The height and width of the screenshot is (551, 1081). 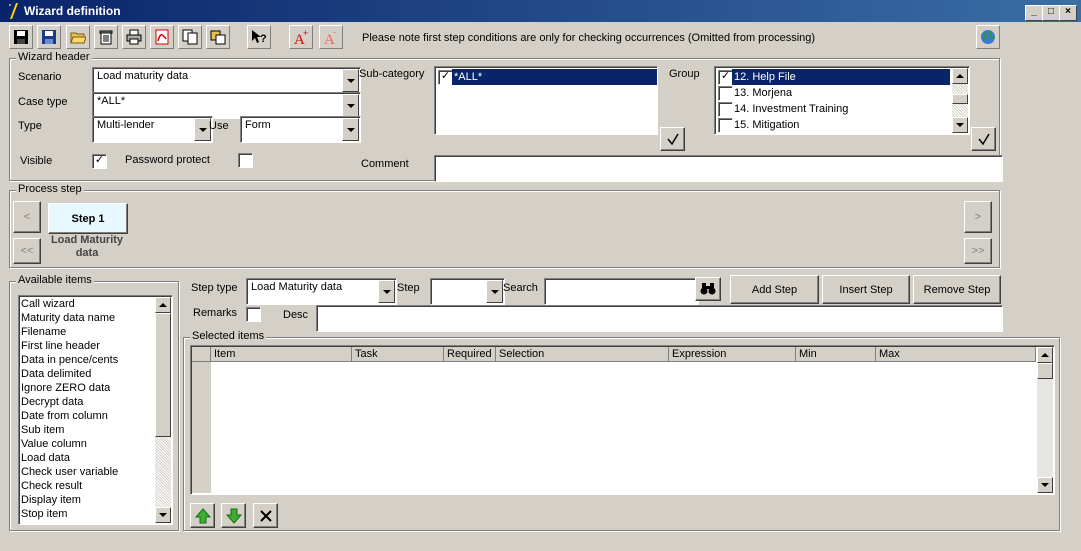 I want to click on list-item: Filename, so click(x=95, y=332).